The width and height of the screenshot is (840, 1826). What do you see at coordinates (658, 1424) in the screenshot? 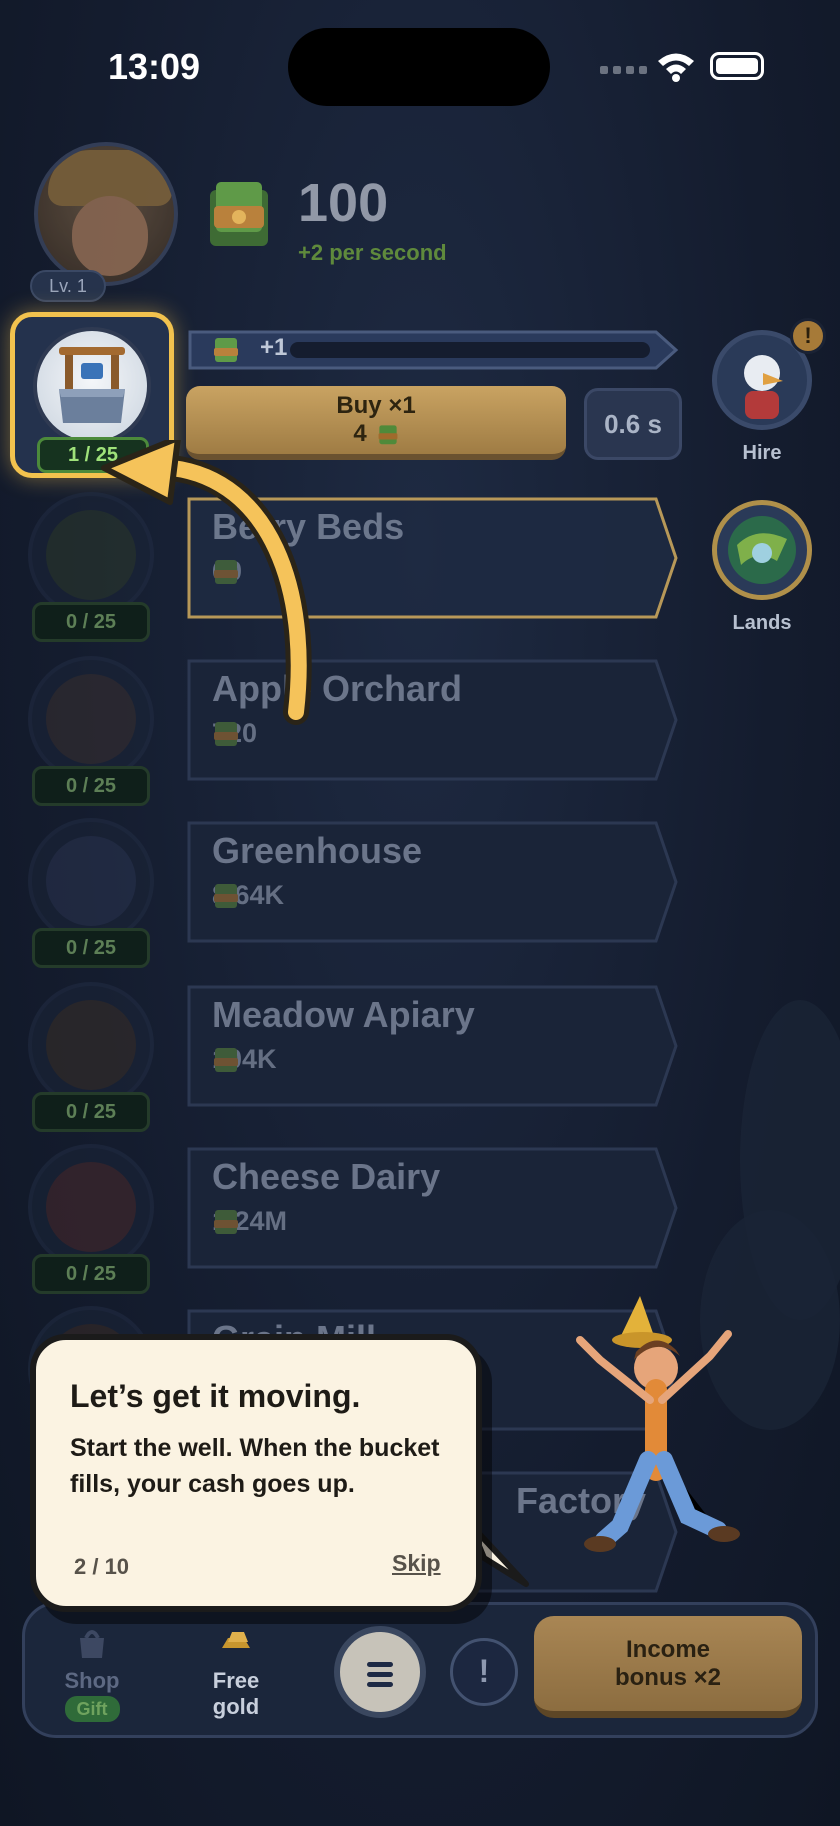
I see `farmer-character` at bounding box center [658, 1424].